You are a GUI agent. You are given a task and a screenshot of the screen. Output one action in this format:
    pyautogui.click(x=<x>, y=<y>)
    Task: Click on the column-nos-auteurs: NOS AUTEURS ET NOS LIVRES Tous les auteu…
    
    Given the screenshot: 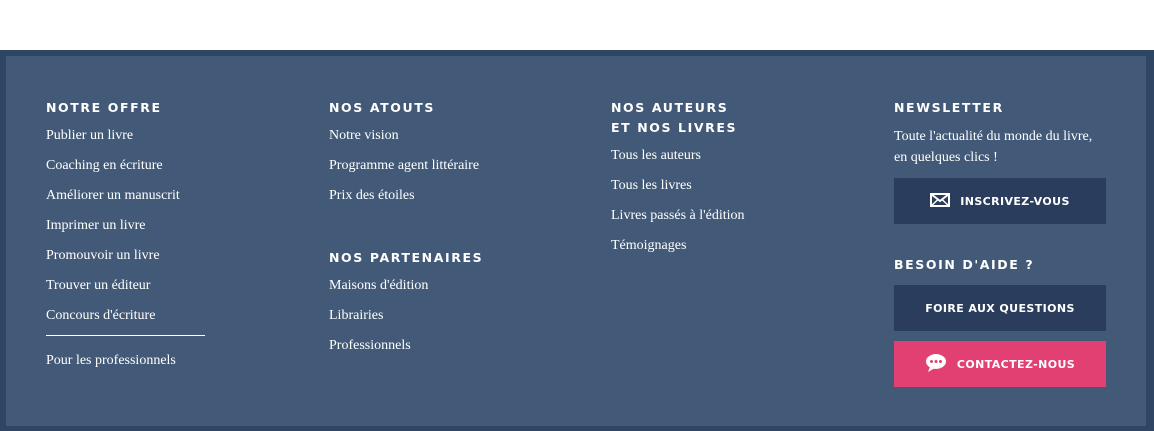 What is the action you would take?
    pyautogui.click(x=678, y=179)
    